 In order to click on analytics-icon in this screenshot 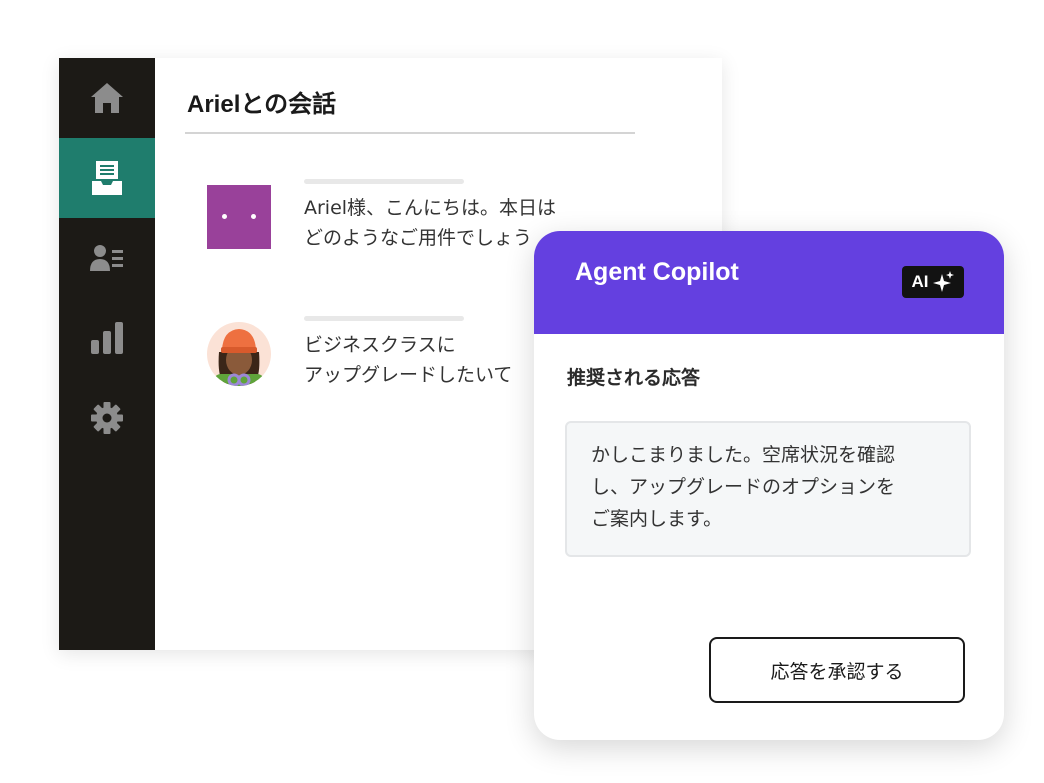, I will do `click(107, 338)`.